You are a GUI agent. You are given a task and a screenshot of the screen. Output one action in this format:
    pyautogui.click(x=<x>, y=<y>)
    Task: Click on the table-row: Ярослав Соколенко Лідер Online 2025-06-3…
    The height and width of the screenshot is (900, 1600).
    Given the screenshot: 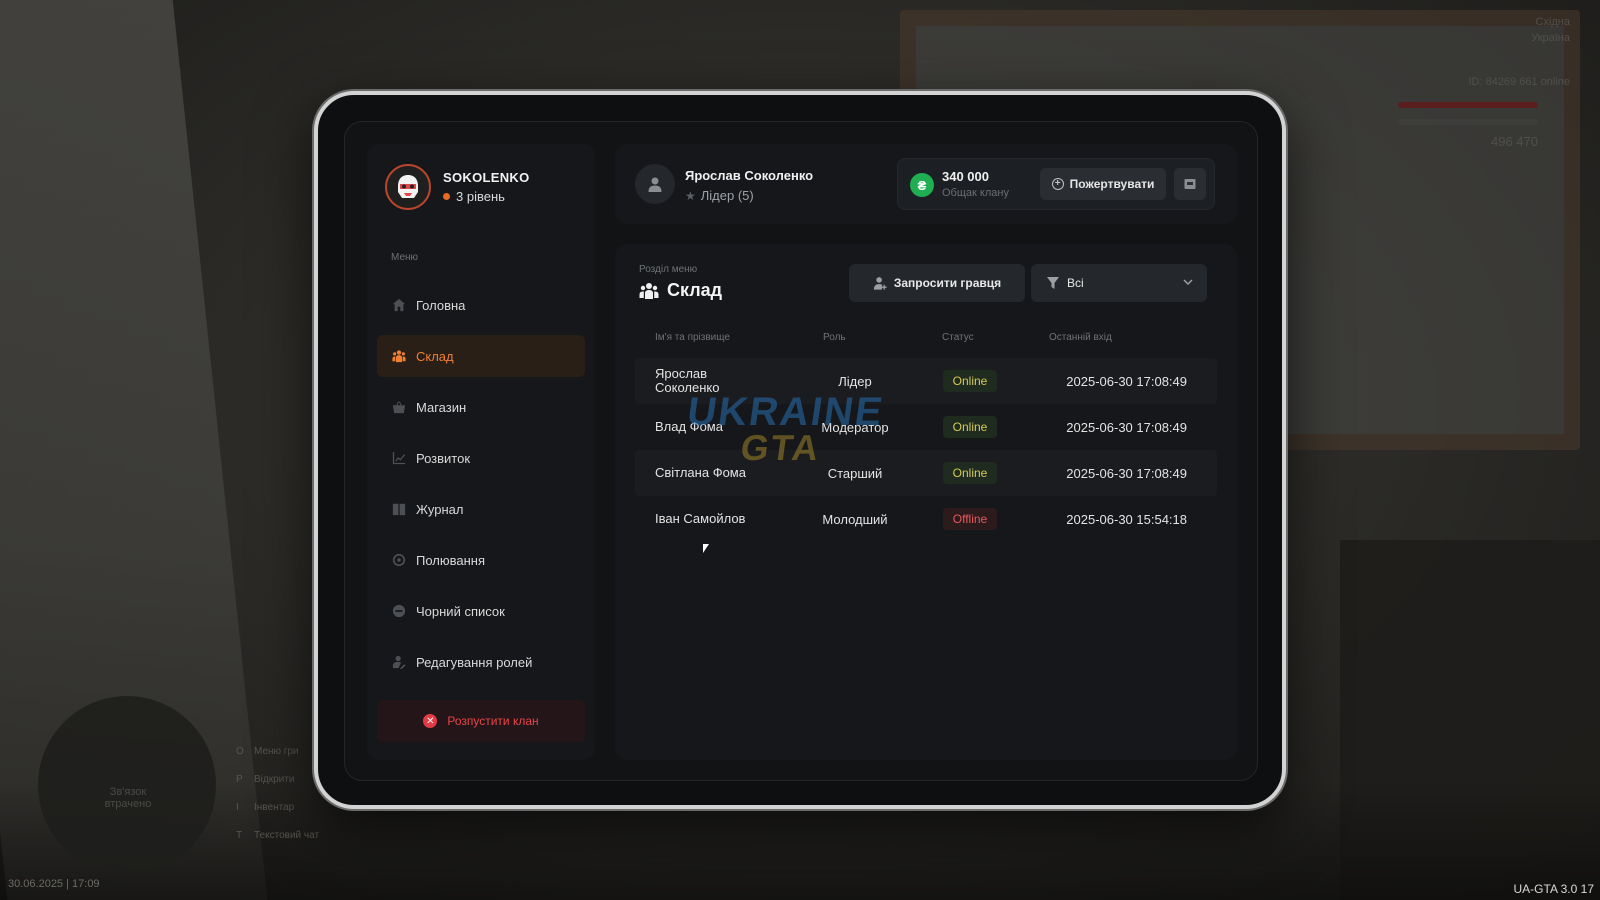 What is the action you would take?
    pyautogui.click(x=926, y=381)
    